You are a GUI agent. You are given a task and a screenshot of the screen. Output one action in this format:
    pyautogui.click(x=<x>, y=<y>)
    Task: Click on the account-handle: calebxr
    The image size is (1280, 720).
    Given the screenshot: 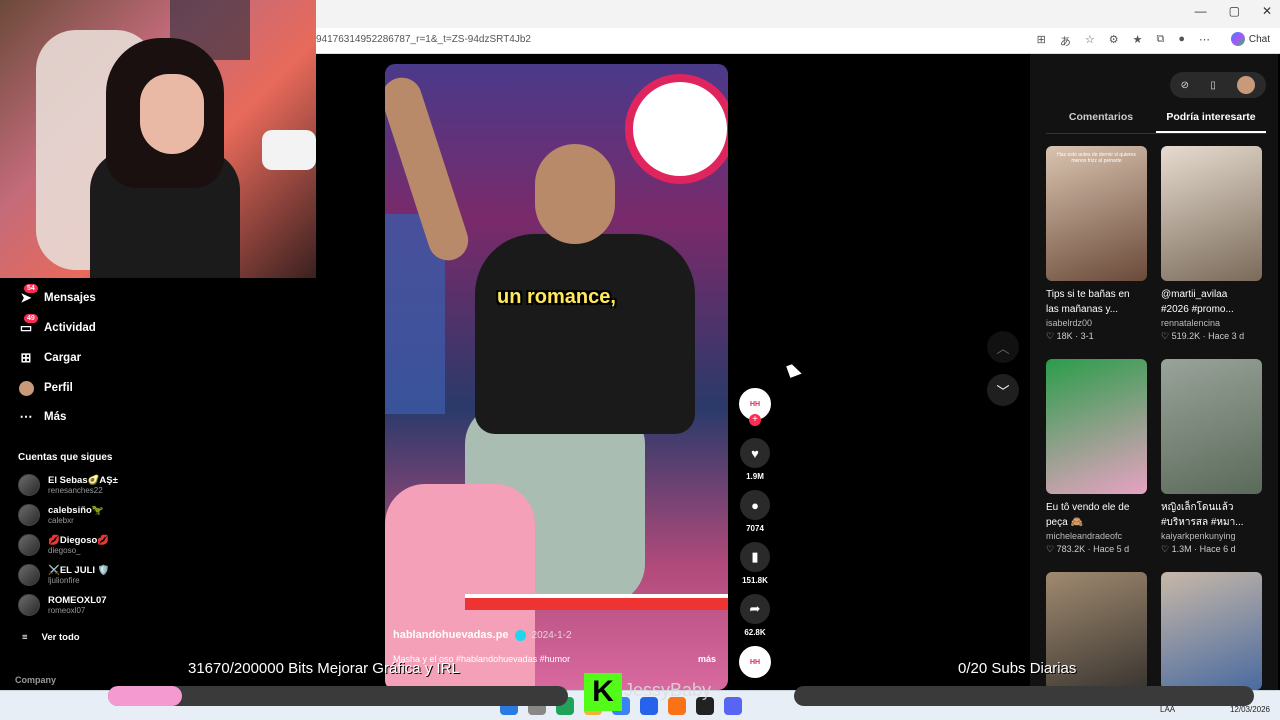 What is the action you would take?
    pyautogui.click(x=61, y=520)
    